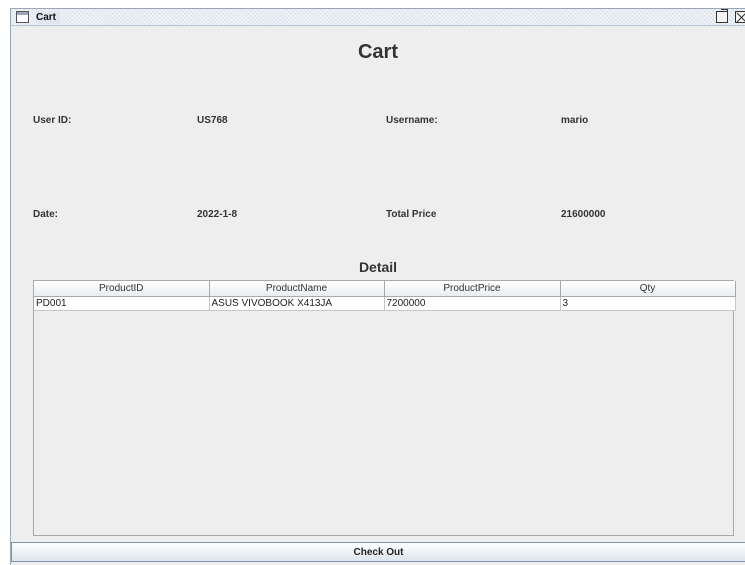 The width and height of the screenshot is (745, 565). I want to click on table-header-row: ProductID ProductName ProductPrice Qty, so click(385, 289).